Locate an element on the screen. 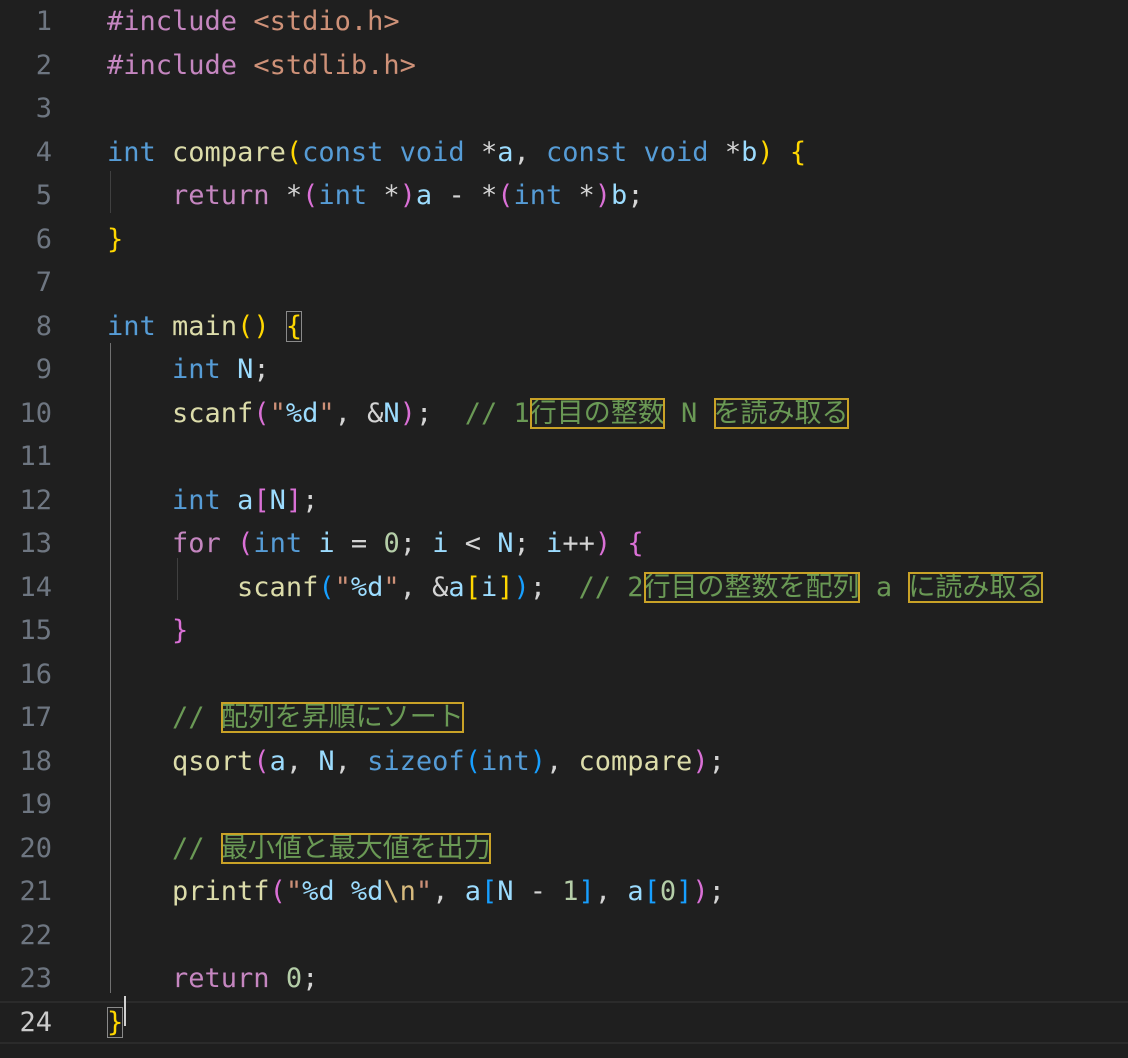 Image resolution: width=1128 pixels, height=1058 pixels. code-line: 1 #include <stdio.h> is located at coordinates (564, 22).